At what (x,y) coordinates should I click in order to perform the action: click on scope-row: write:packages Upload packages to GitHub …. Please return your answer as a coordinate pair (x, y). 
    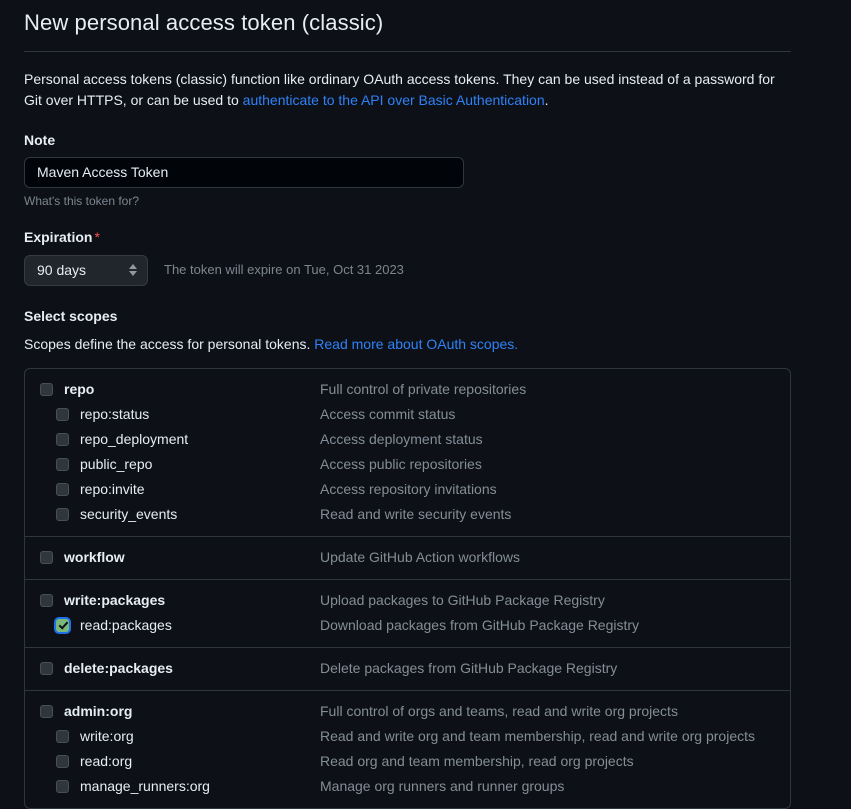
    Looking at the image, I should click on (407, 600).